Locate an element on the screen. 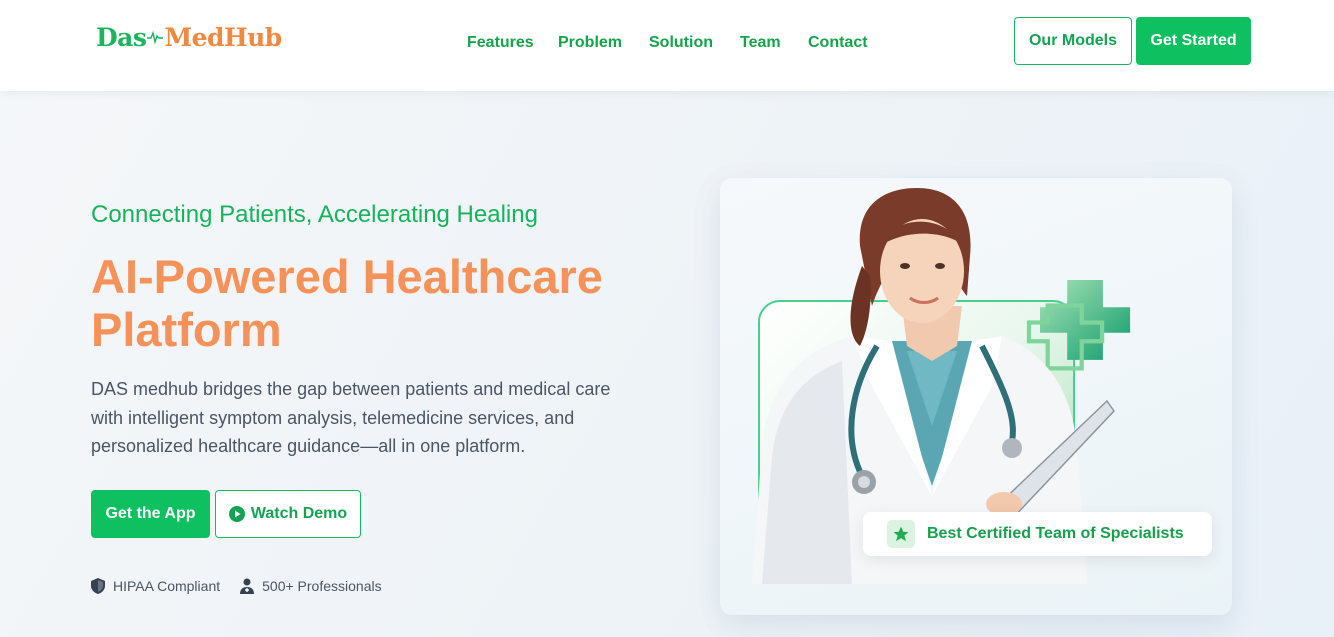 This screenshot has width=1334, height=637. nav-link-solution: Solution is located at coordinates (681, 43).